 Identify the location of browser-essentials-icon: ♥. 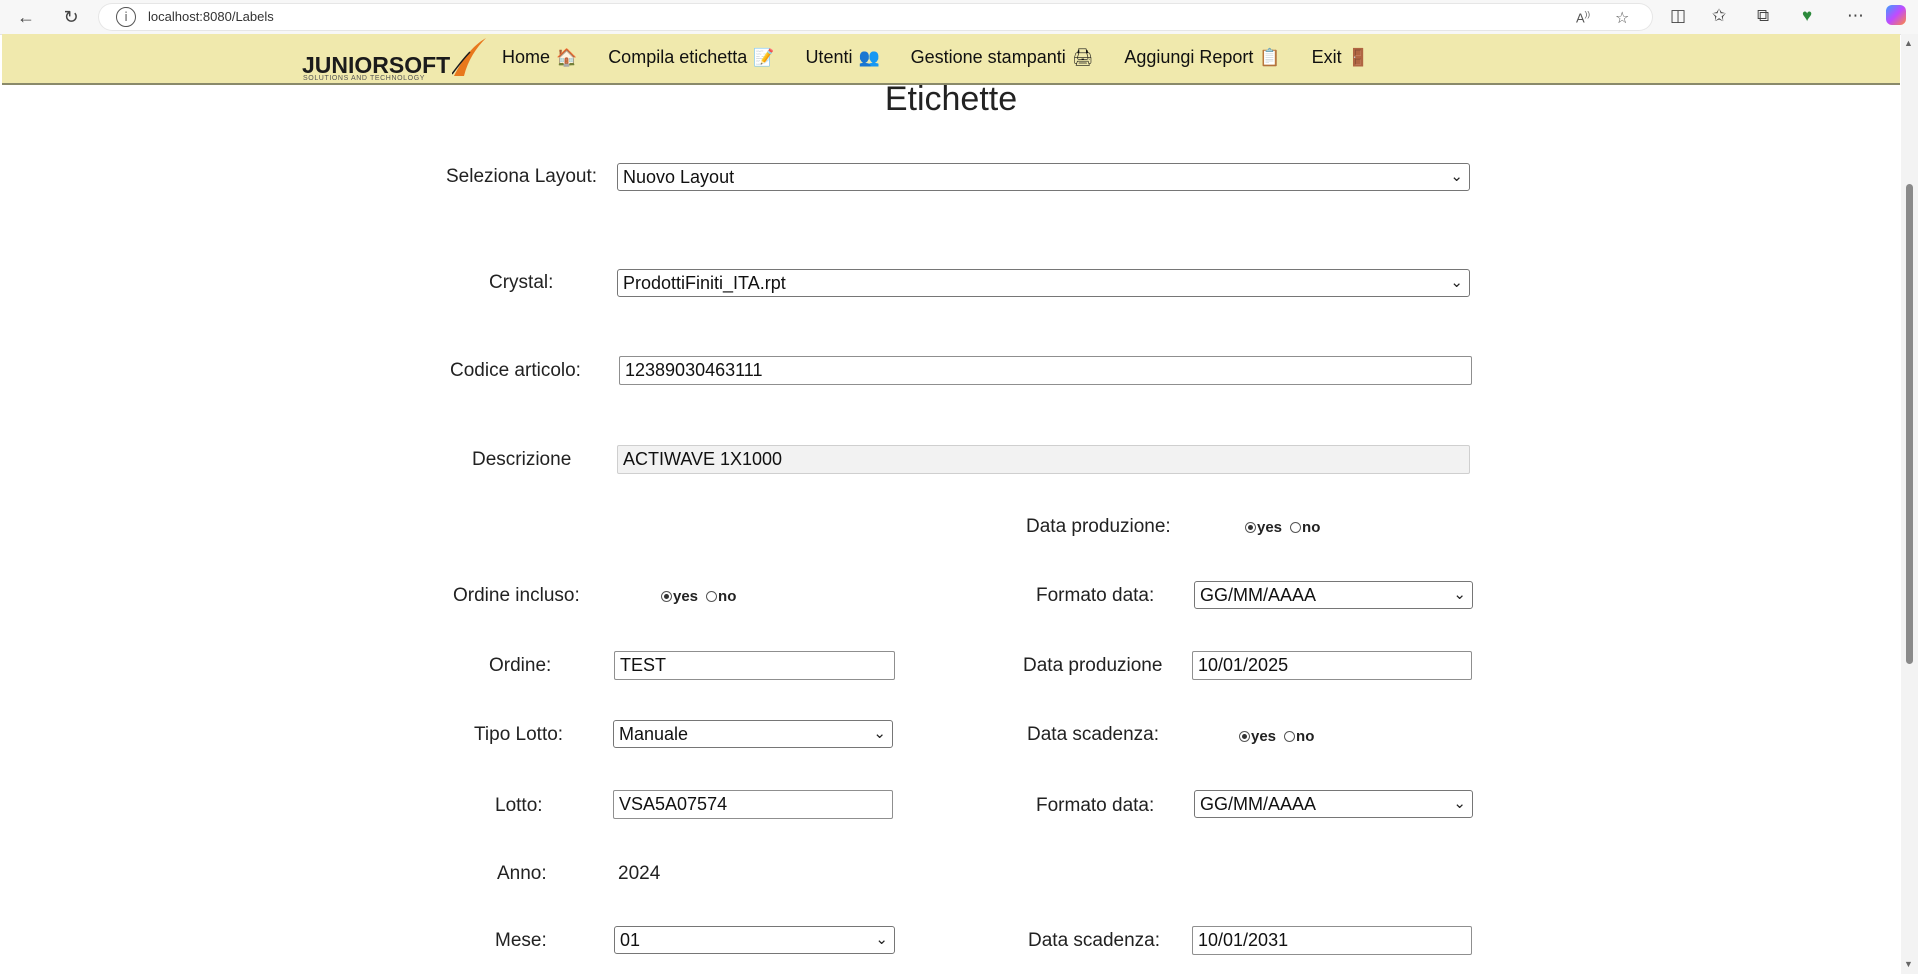
(1807, 16).